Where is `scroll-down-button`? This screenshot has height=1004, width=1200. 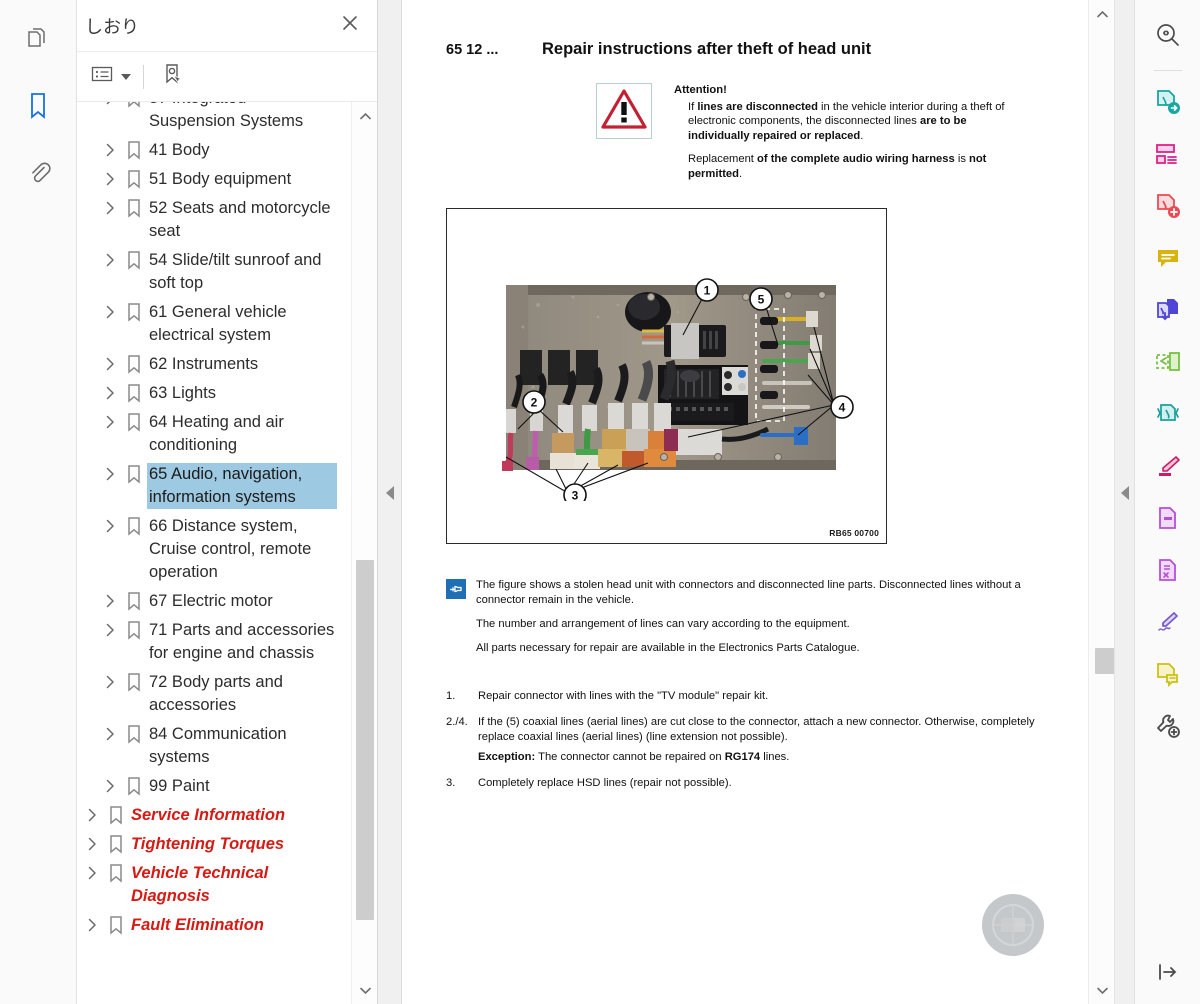
scroll-down-button is located at coordinates (364, 990).